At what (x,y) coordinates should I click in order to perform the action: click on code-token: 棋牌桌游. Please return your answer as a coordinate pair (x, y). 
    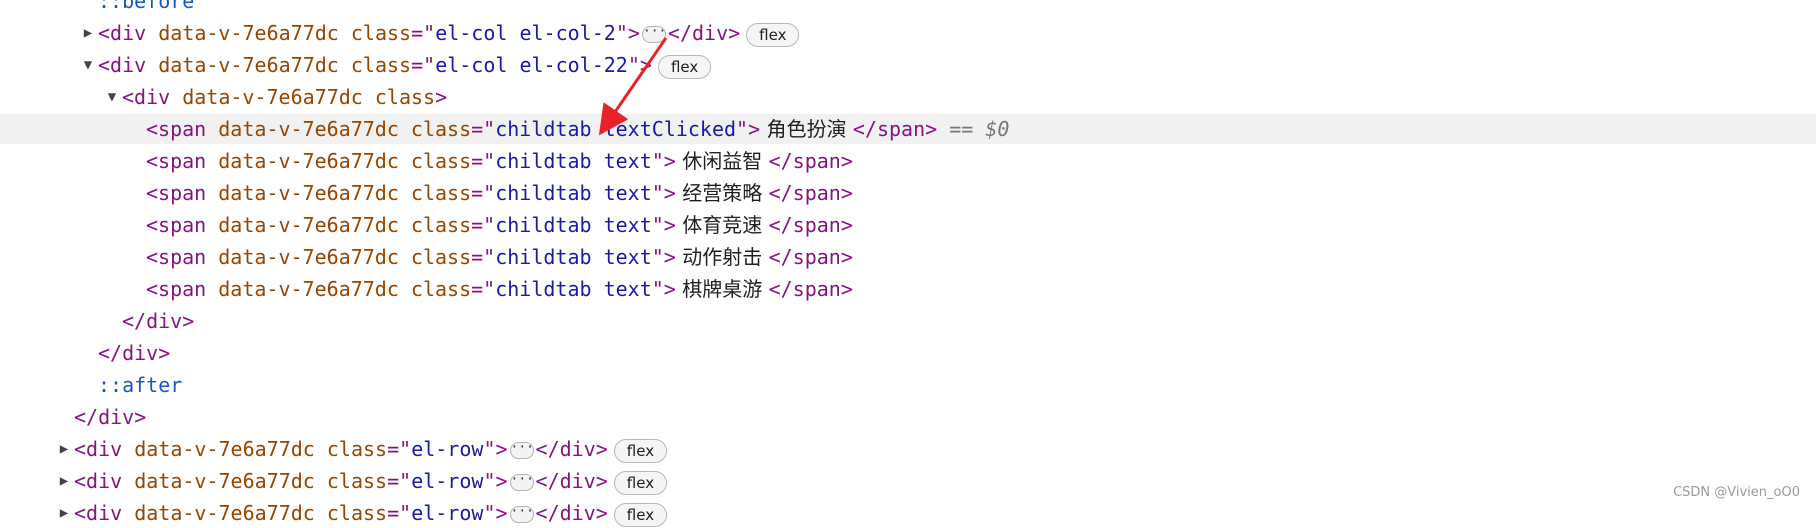
    Looking at the image, I should click on (722, 289).